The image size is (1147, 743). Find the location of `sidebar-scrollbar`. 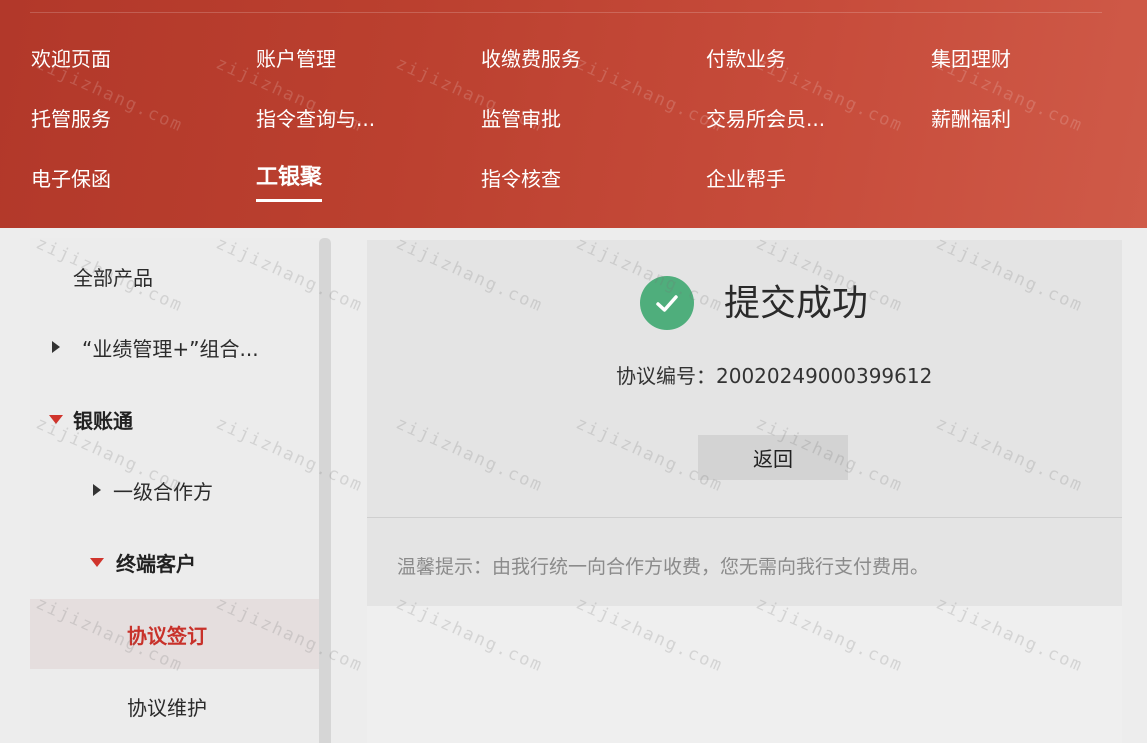

sidebar-scrollbar is located at coordinates (325, 490).